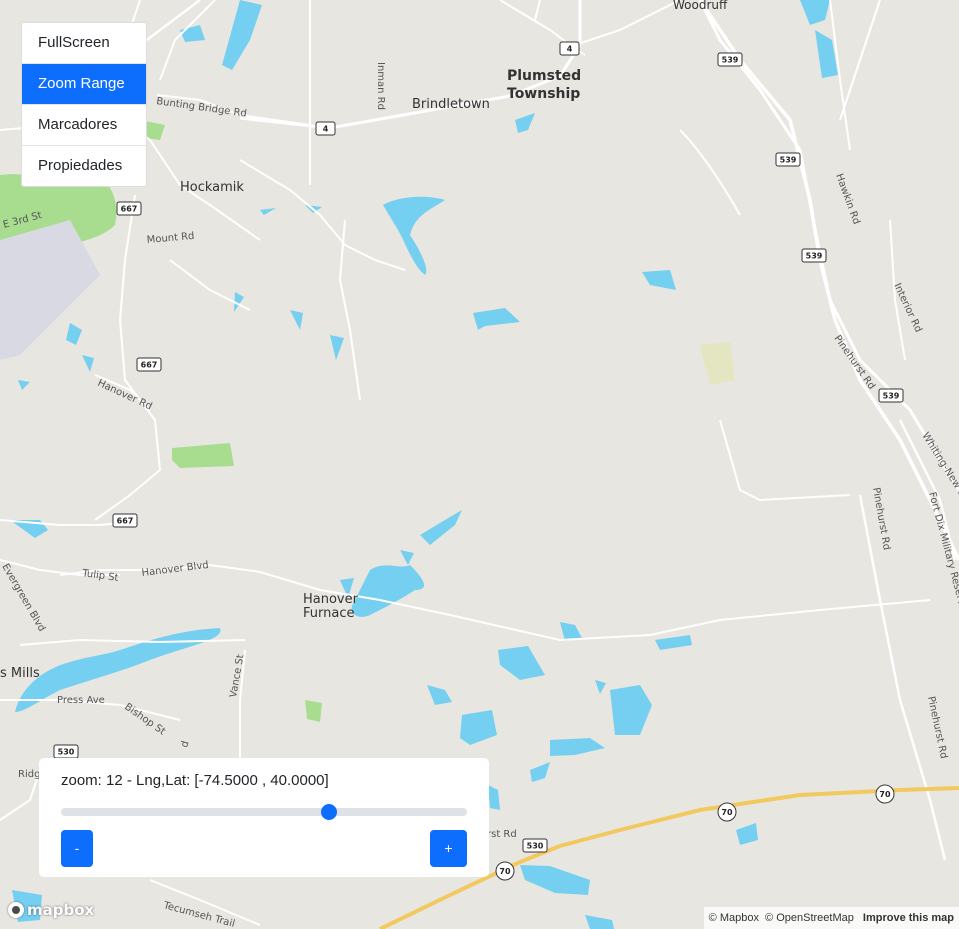 This screenshot has width=959, height=929. Describe the element at coordinates (331, 599) in the screenshot. I see `place-hanover-furnace-line1: Hanover` at that location.